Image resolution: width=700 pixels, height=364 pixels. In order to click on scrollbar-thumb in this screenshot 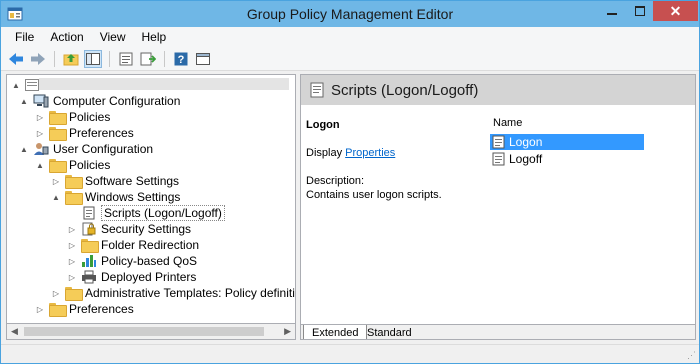, I will do `click(144, 331)`.